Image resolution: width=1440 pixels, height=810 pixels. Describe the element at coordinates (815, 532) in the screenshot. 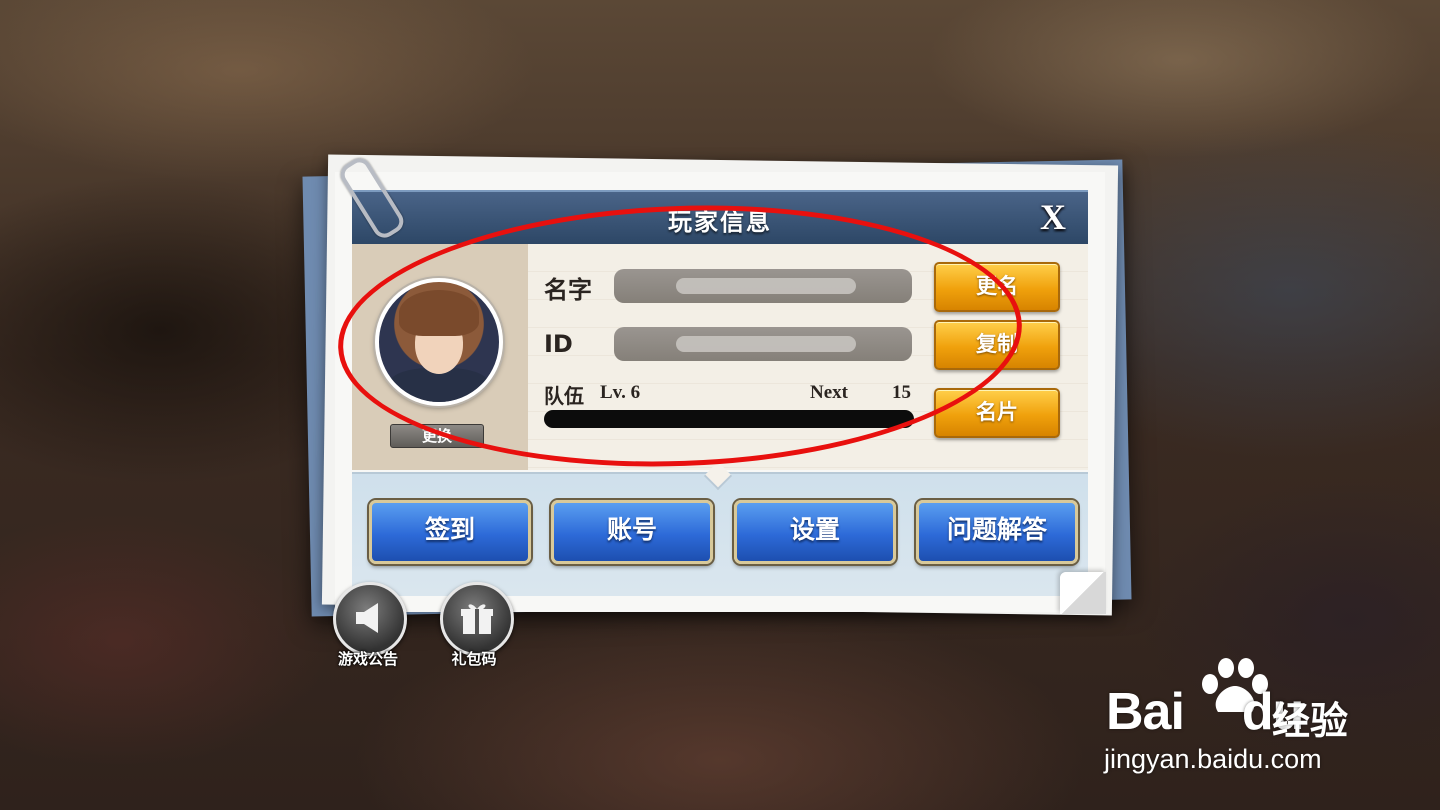

I see `settings-button: 设置` at that location.